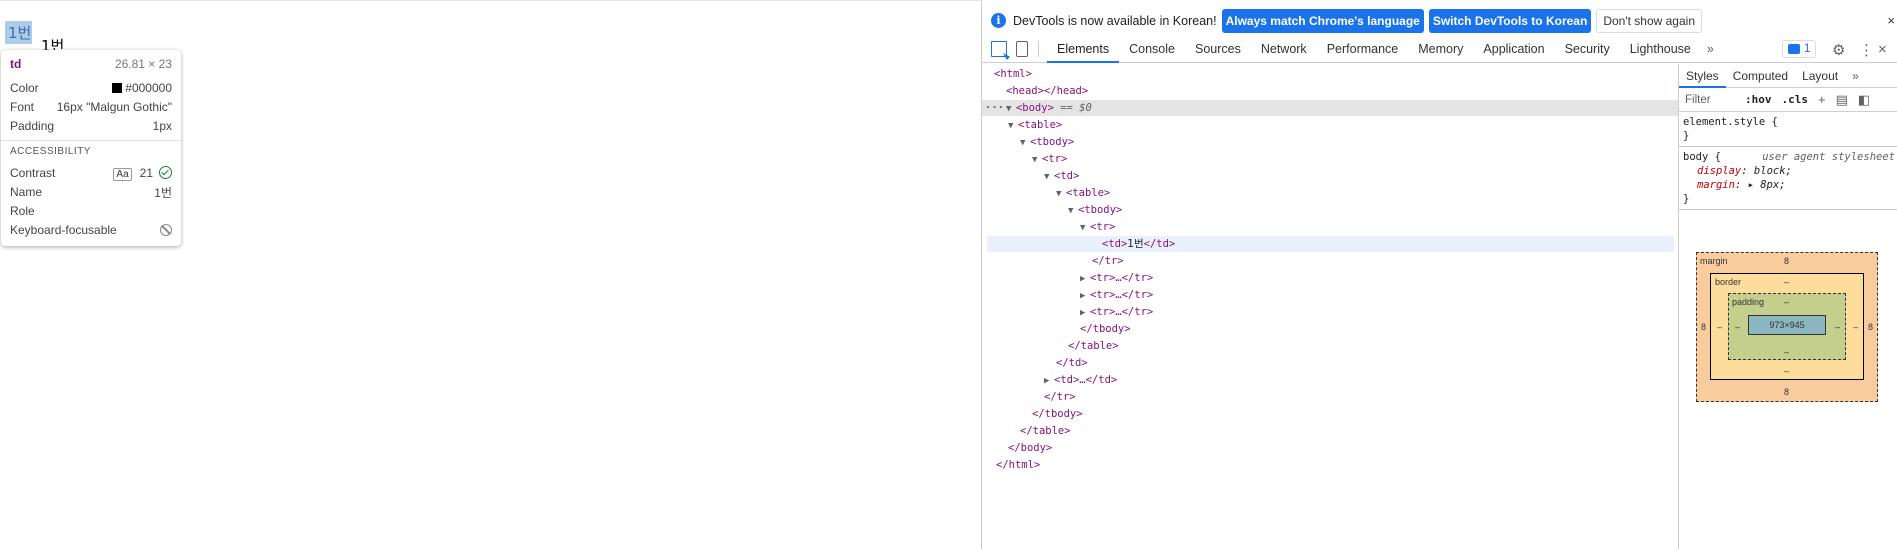 This screenshot has width=1897, height=549. Describe the element at coordinates (1837, 327) in the screenshot. I see `padding-right-value: –` at that location.